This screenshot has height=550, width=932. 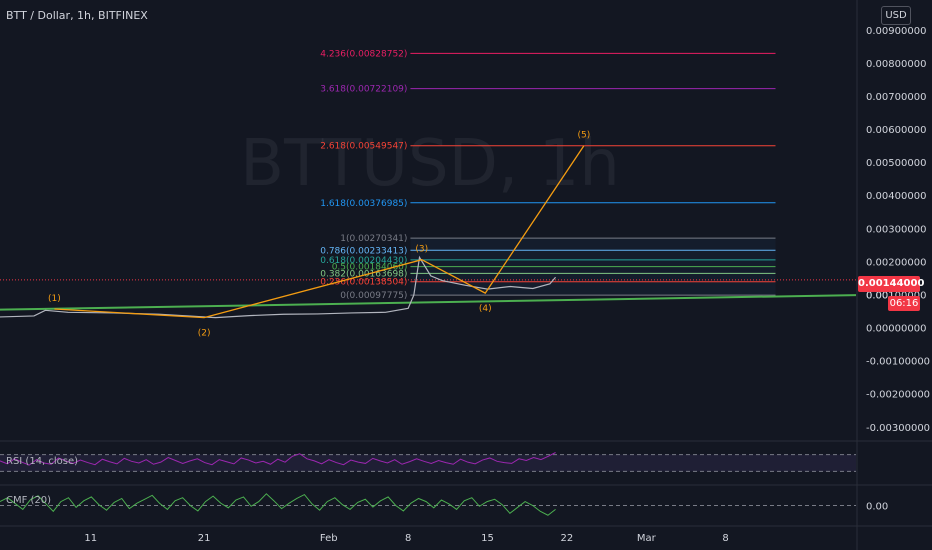 I want to click on cmf-tick-label: 0.00, so click(x=877, y=507).